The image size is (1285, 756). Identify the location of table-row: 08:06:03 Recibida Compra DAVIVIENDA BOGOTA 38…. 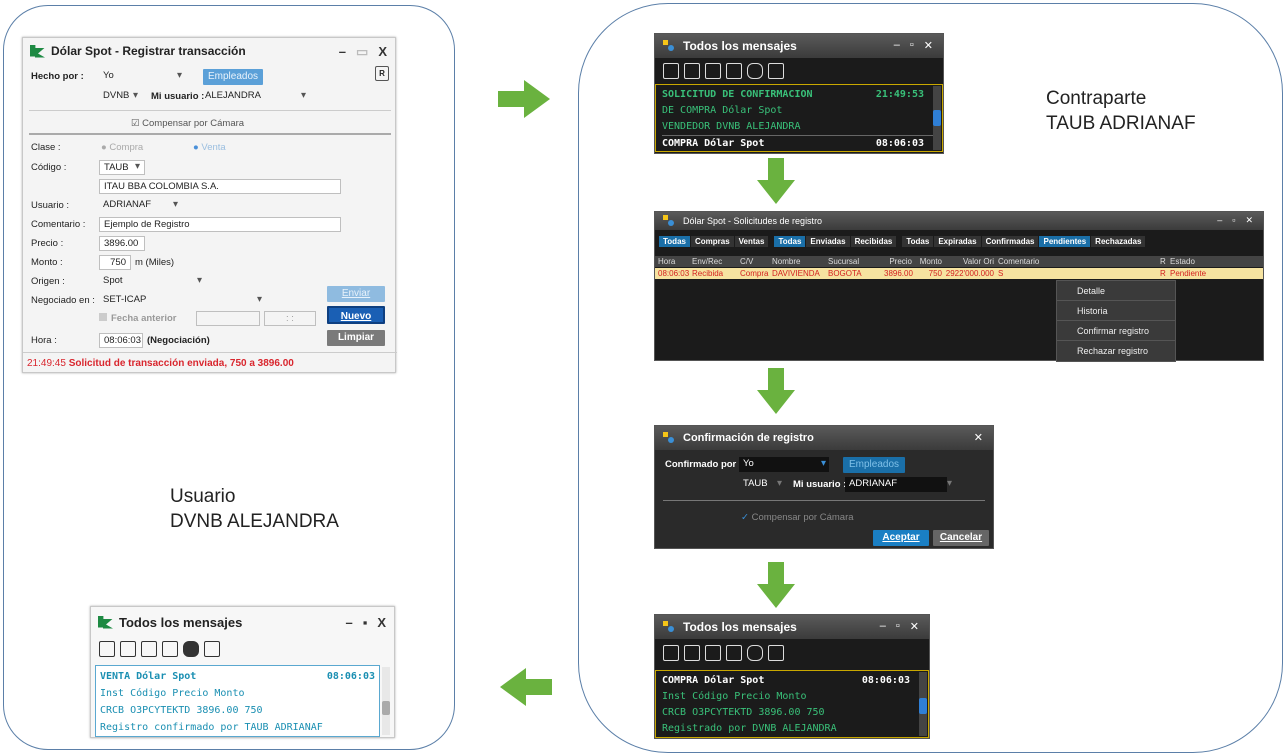
(959, 273).